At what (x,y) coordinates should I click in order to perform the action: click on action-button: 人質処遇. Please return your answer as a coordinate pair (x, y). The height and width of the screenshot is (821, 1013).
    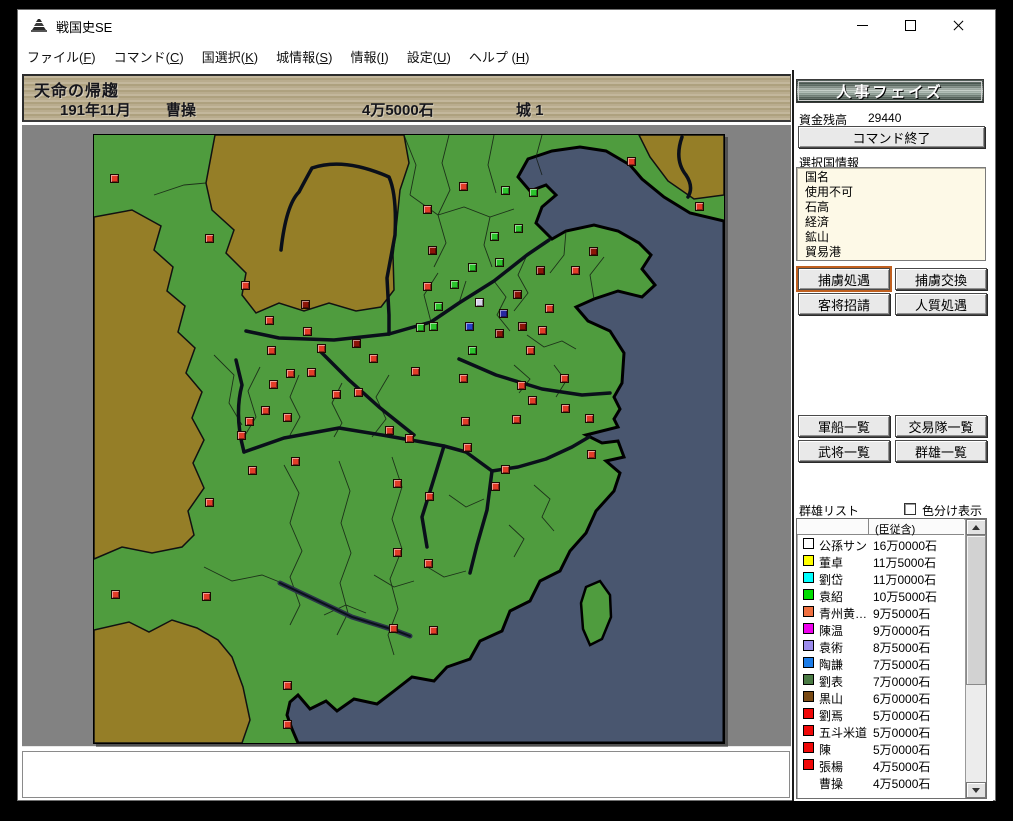
    Looking at the image, I should click on (941, 304).